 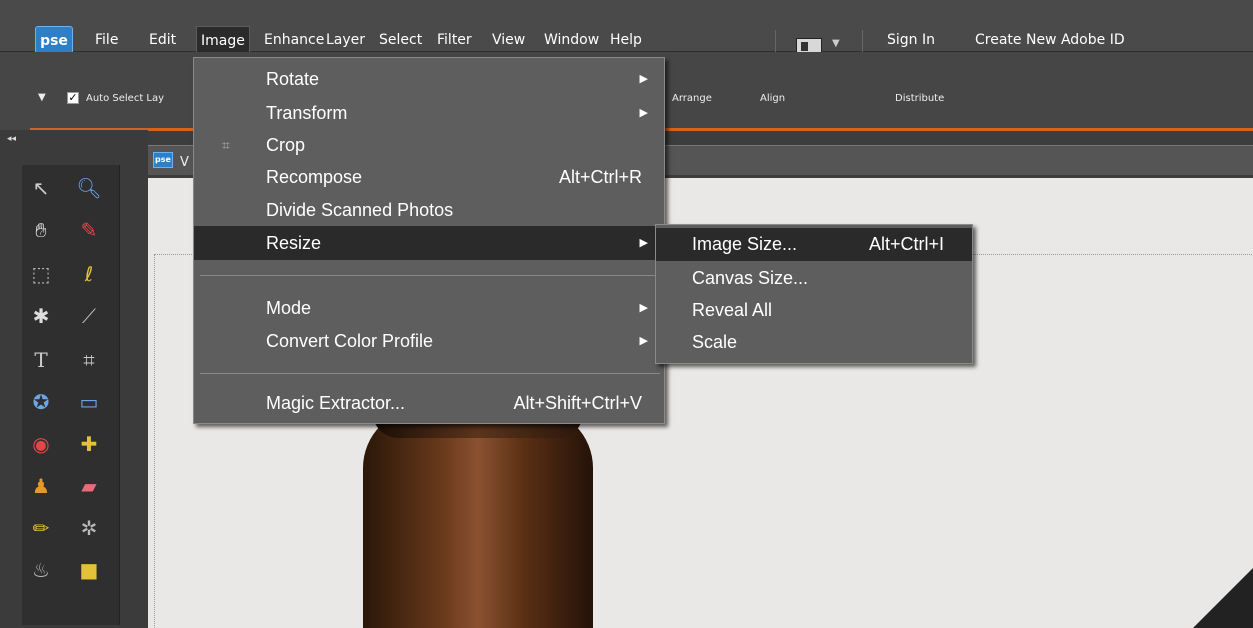 What do you see at coordinates (478, 508) in the screenshot?
I see `photo-subject` at bounding box center [478, 508].